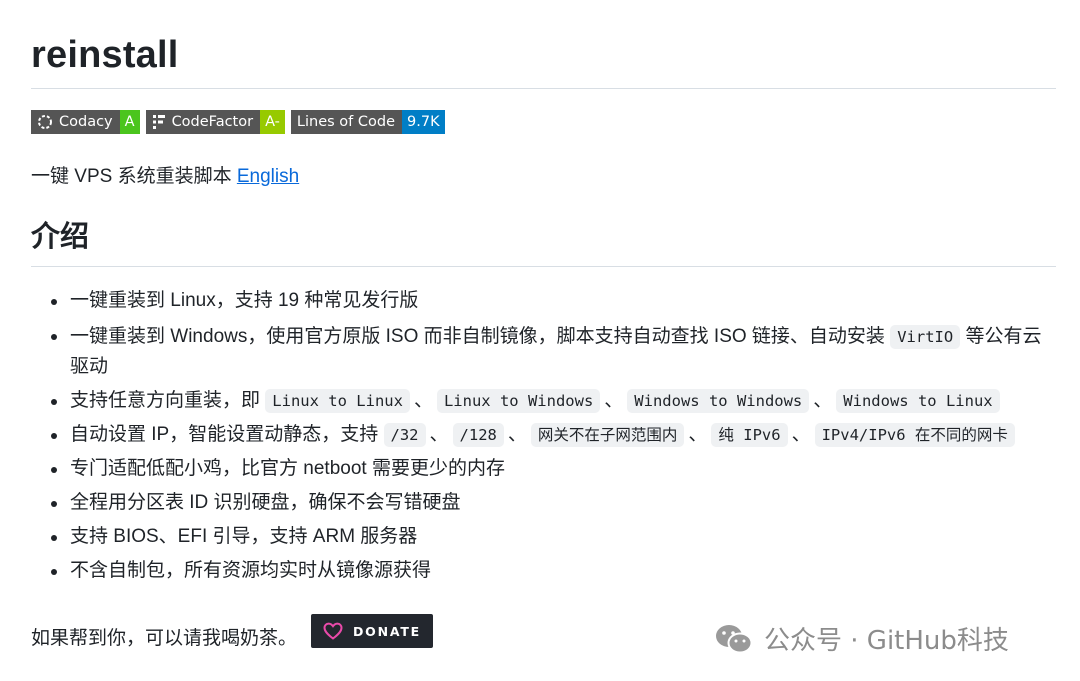 The image size is (1080, 681). Describe the element at coordinates (134, 176) in the screenshot. I see `lead-text: 一键 VPS 系统重装脚本` at that location.